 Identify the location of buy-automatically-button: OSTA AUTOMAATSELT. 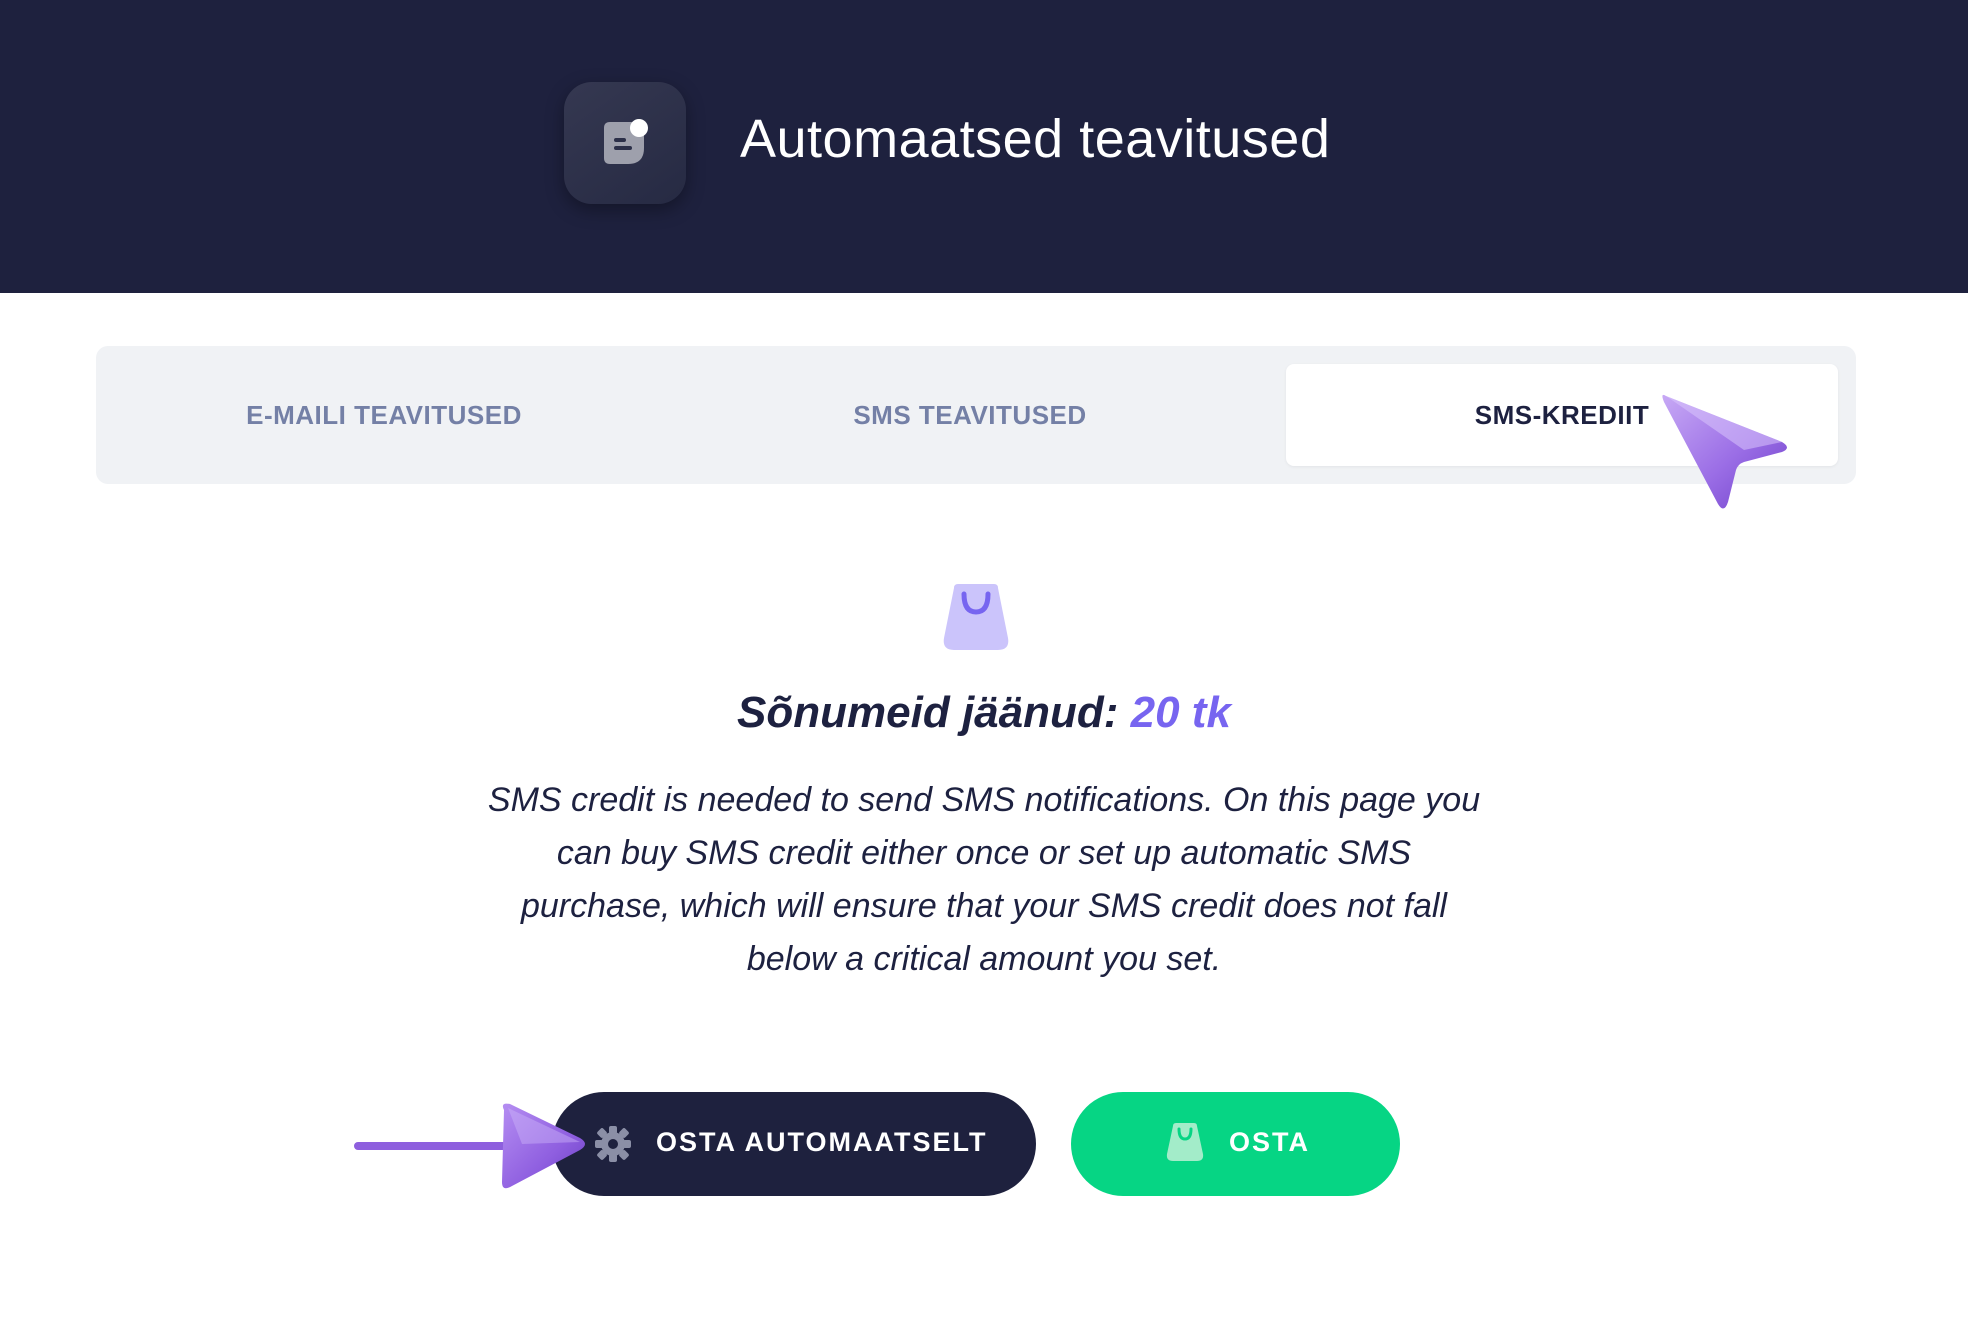
(794, 1144).